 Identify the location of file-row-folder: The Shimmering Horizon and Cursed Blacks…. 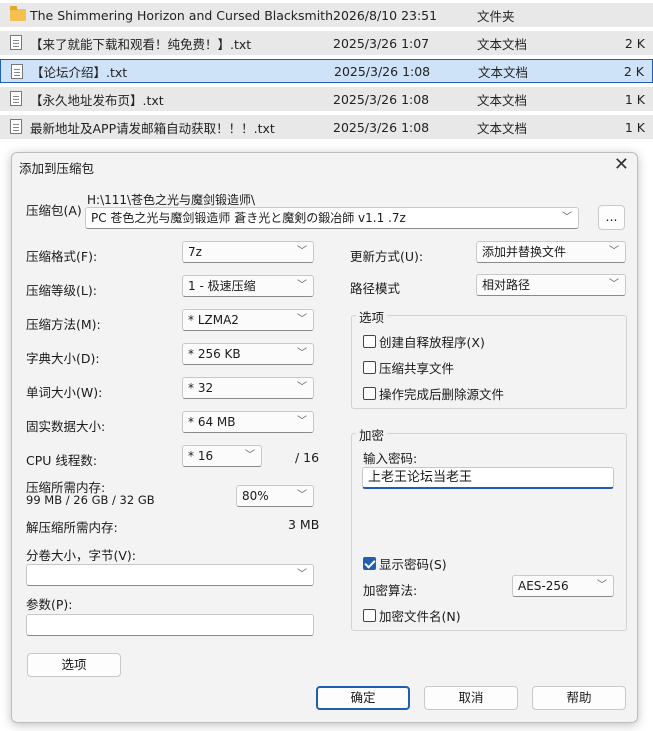
(326, 15).